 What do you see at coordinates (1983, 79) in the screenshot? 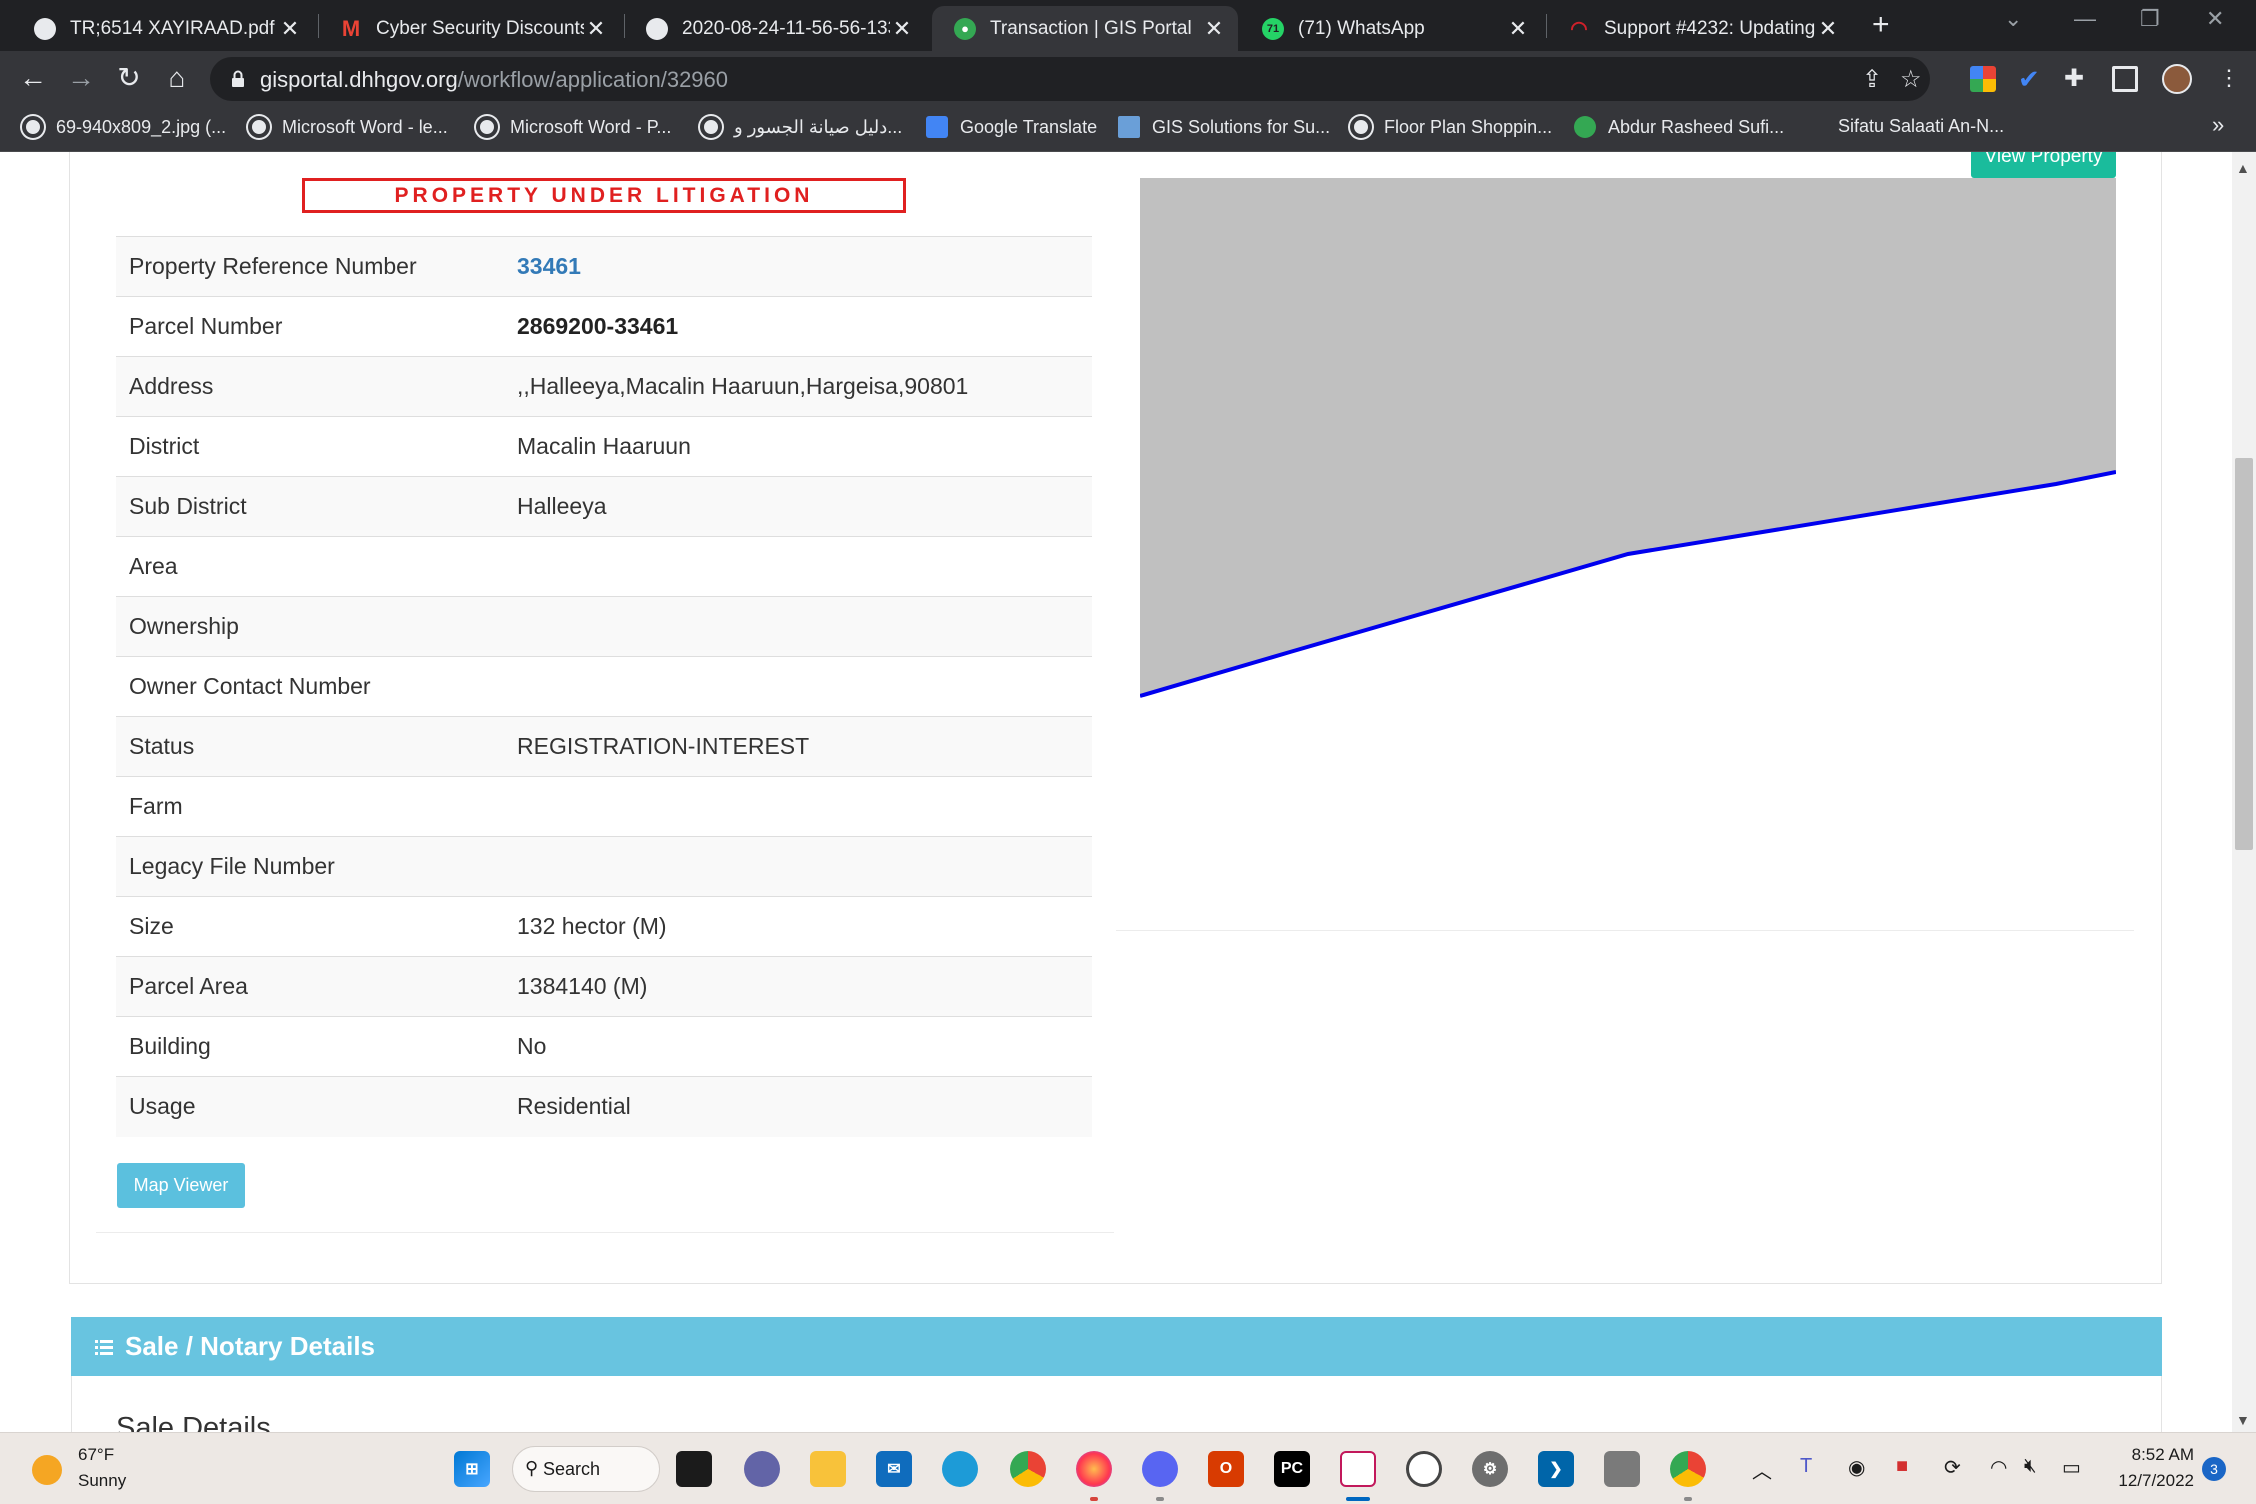
I see `color-picker-extension-icon` at bounding box center [1983, 79].